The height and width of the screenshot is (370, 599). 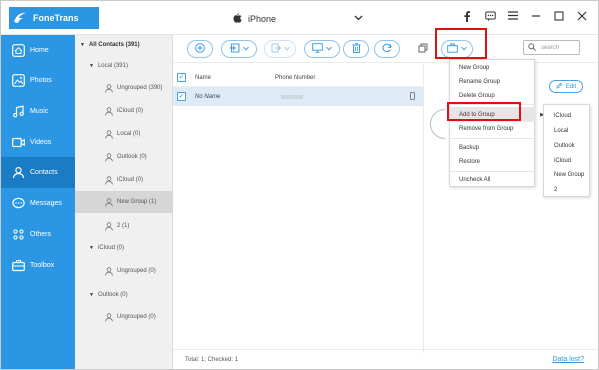 I want to click on submenu-item: New Group, so click(x=567, y=174).